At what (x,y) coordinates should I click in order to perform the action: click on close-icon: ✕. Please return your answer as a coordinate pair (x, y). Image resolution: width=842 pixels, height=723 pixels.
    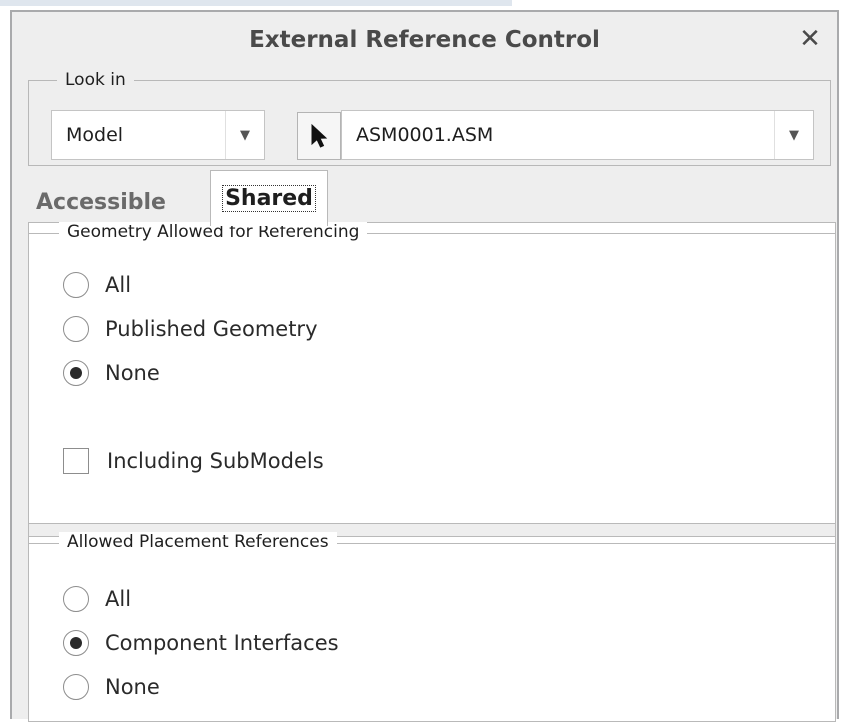
    Looking at the image, I should click on (810, 39).